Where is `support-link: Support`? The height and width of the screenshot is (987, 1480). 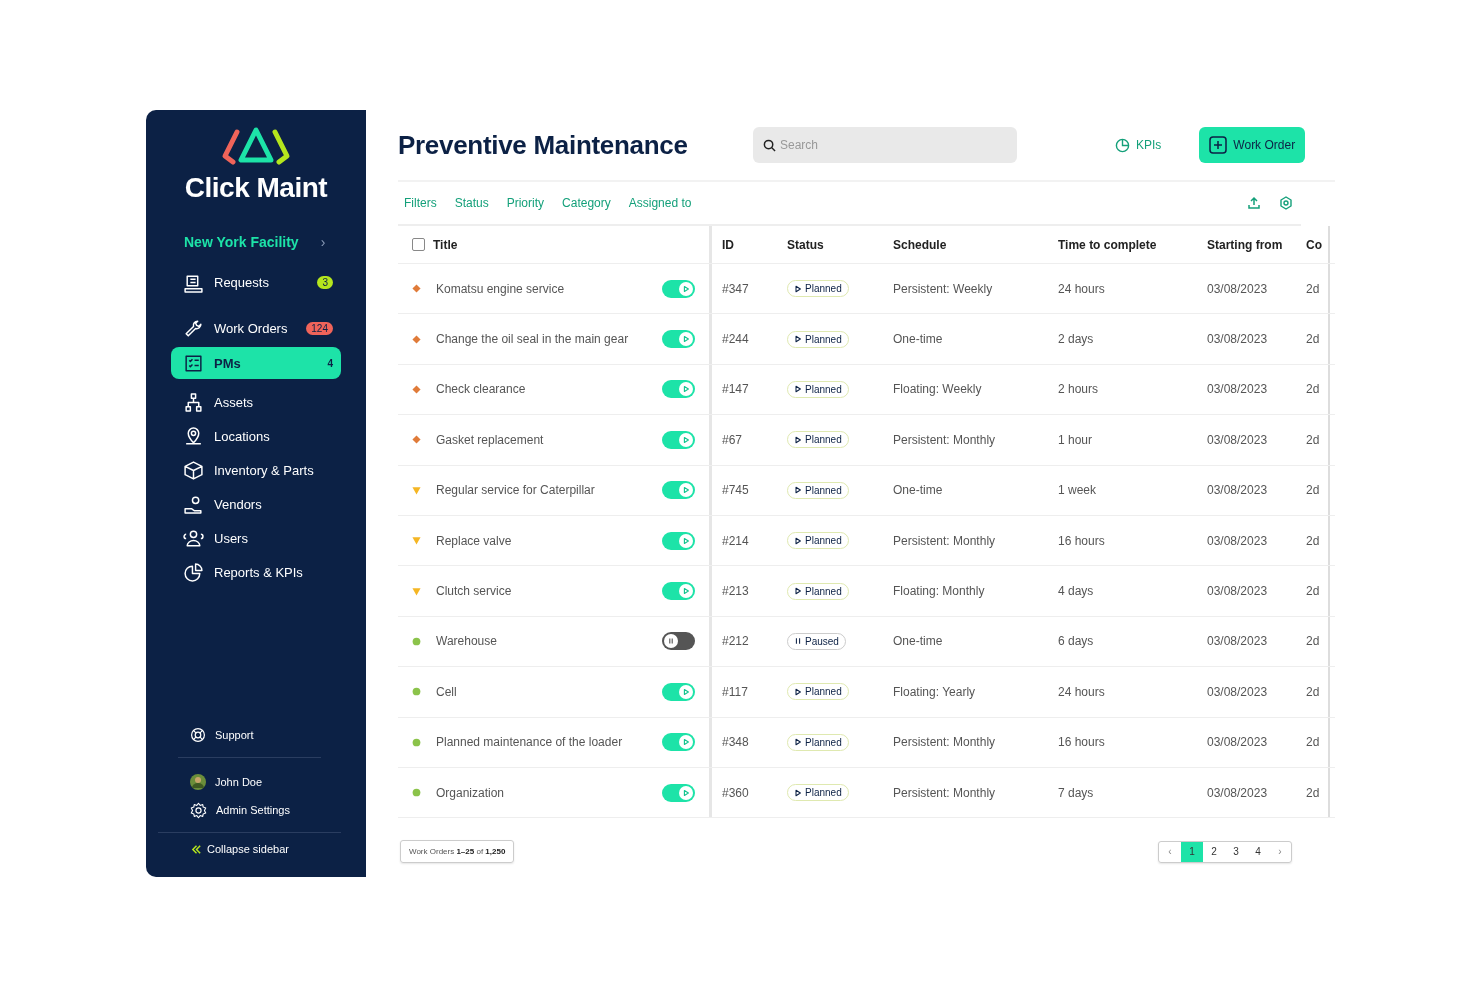 support-link: Support is located at coordinates (200, 735).